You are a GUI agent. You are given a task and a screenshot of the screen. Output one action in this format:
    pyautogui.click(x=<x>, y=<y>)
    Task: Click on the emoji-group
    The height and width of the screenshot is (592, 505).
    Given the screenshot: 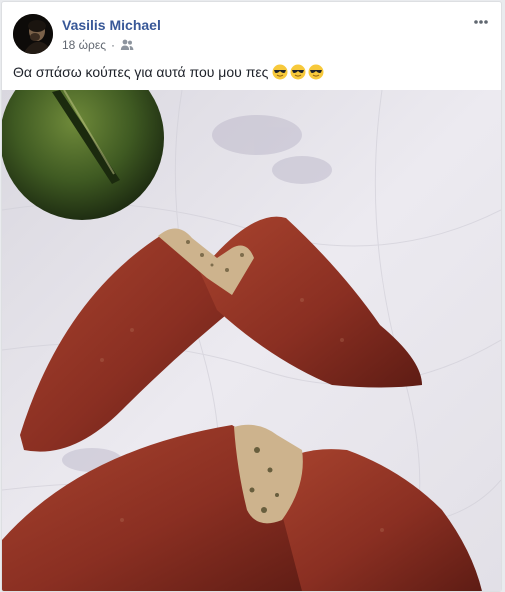 What is the action you would take?
    pyautogui.click(x=298, y=72)
    